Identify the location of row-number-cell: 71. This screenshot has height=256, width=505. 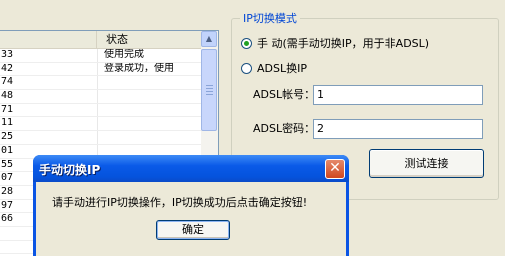
(7, 109).